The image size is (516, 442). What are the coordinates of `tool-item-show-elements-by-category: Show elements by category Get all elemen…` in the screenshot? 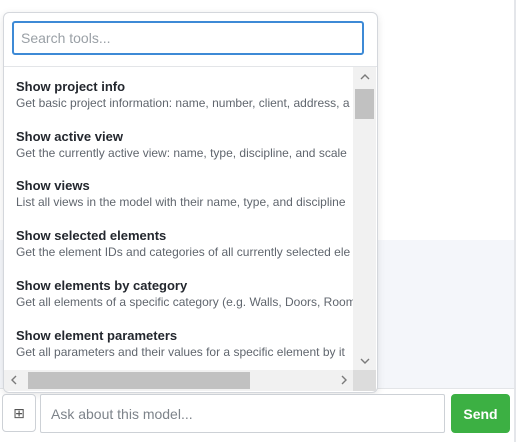 It's located at (184, 297).